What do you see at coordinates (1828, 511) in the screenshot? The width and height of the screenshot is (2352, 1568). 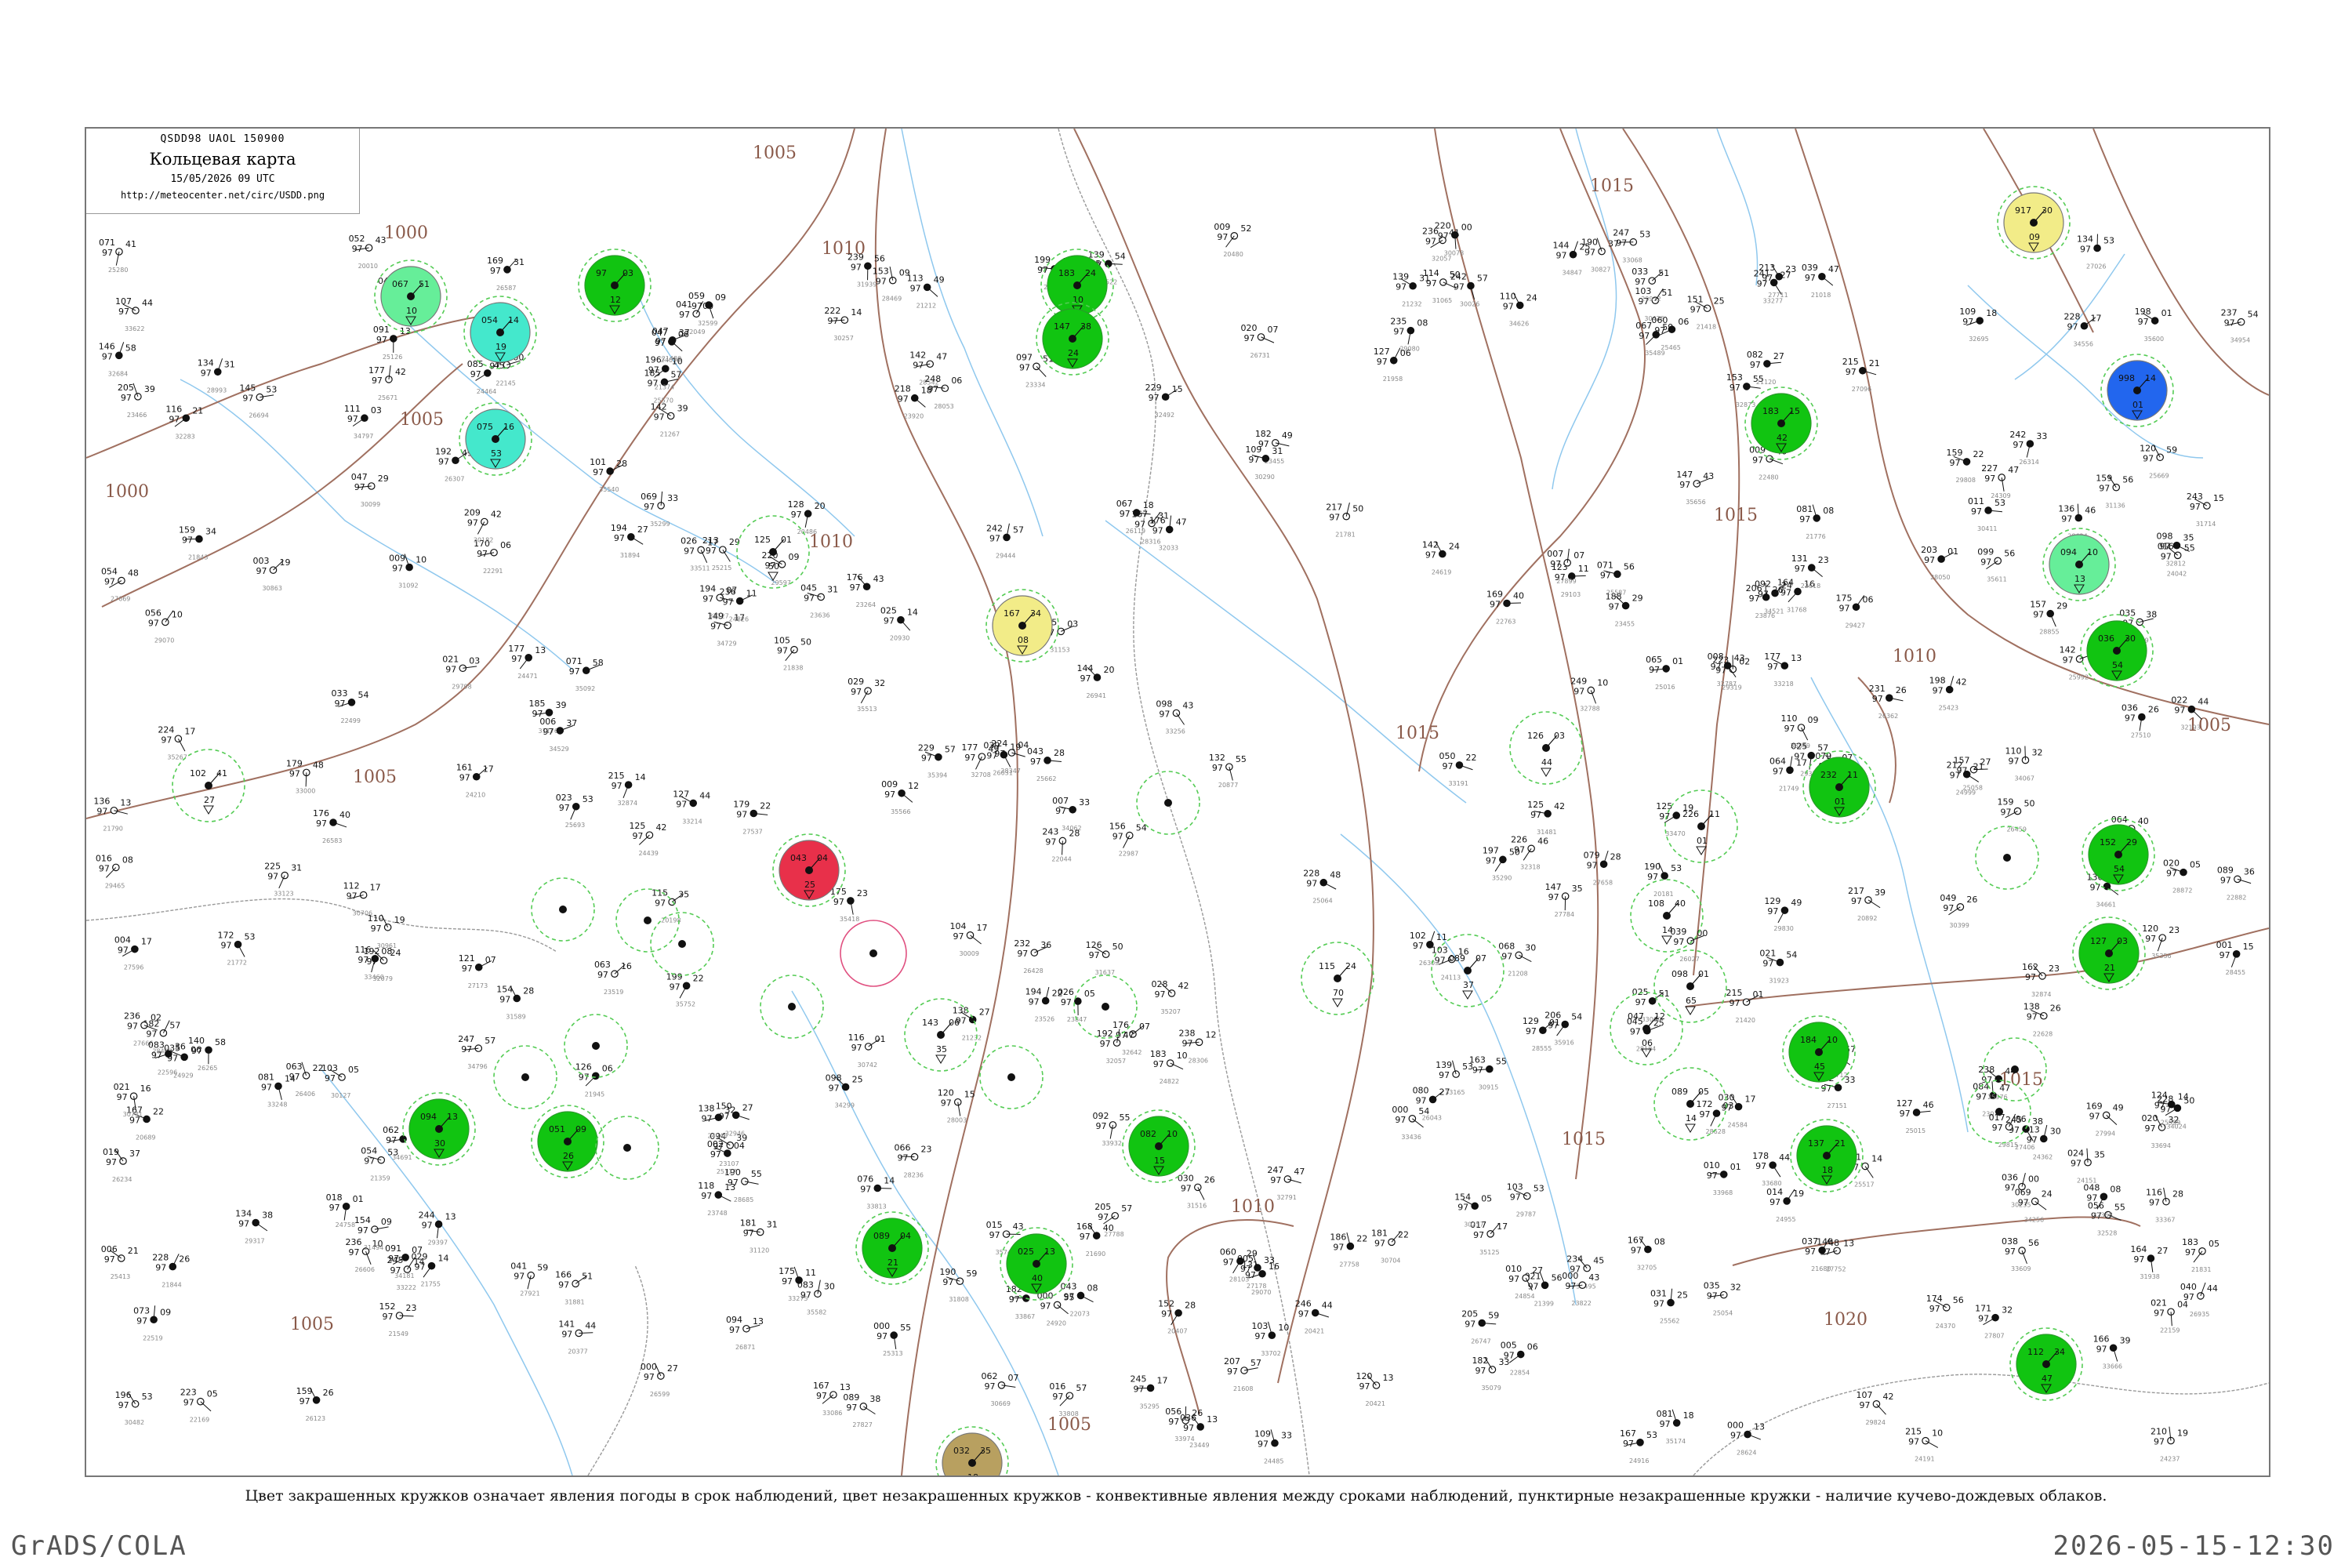 I see `svg-text: 08` at bounding box center [1828, 511].